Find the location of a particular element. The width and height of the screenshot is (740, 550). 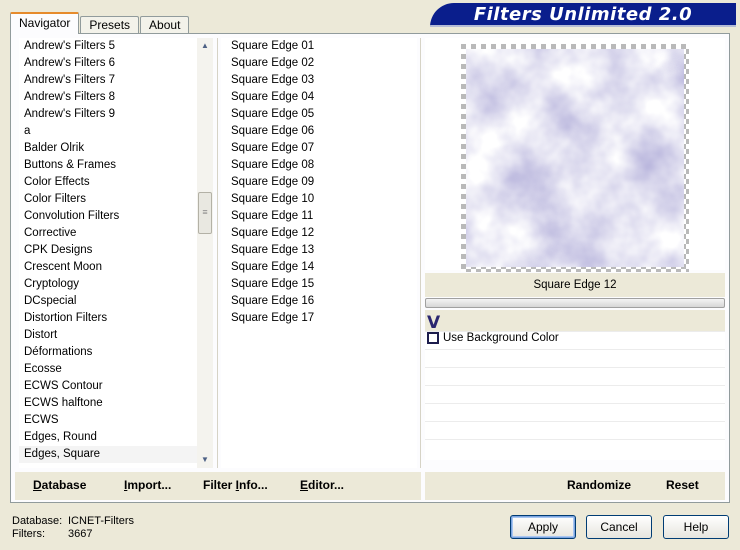

category-item: Edges, Square is located at coordinates (113, 454).